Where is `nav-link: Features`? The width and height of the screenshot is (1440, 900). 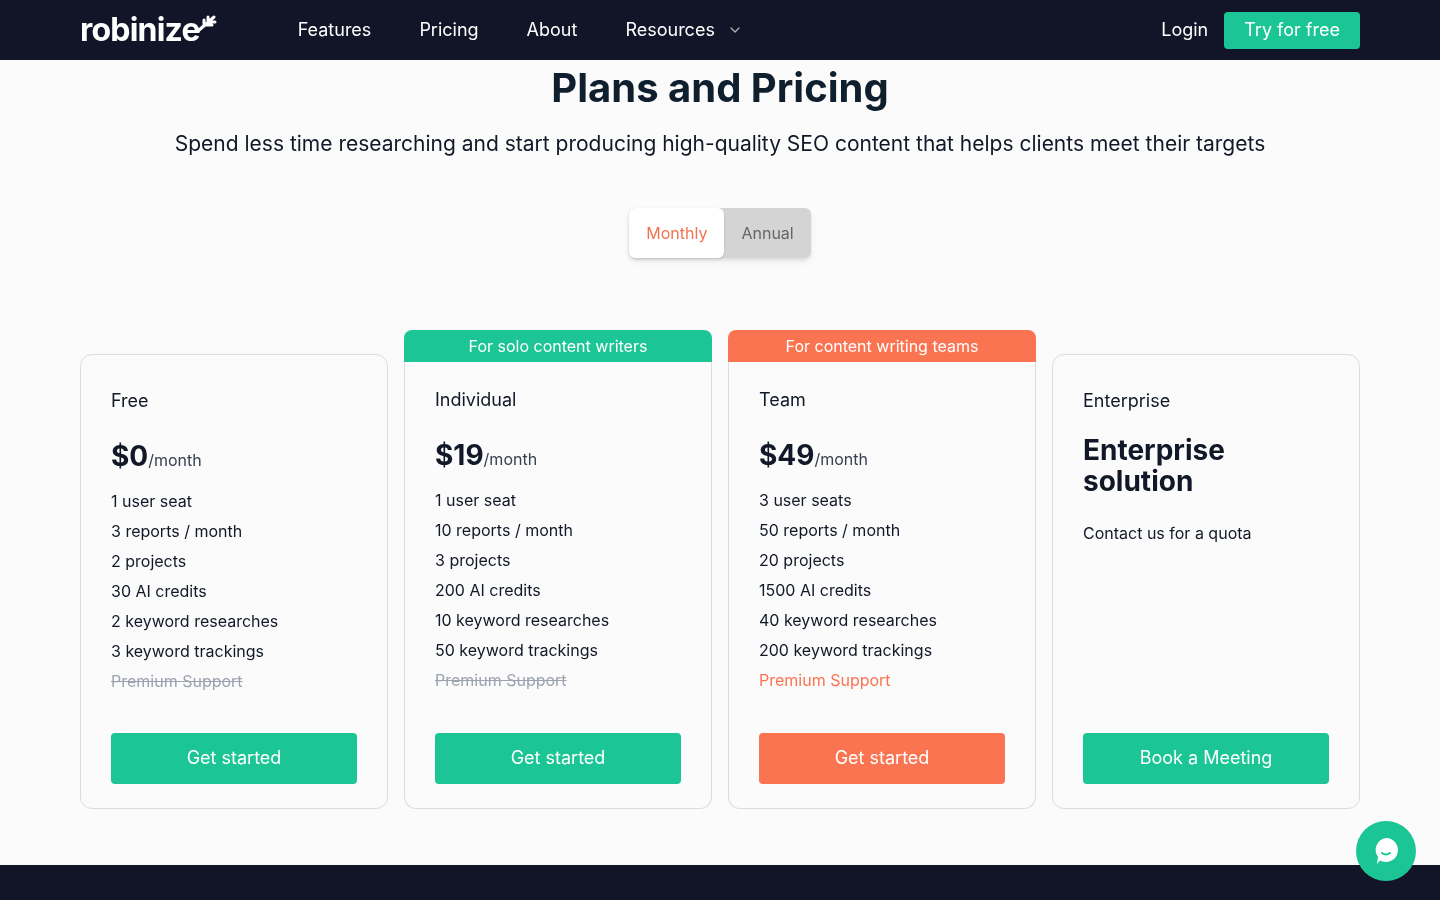
nav-link: Features is located at coordinates (334, 30).